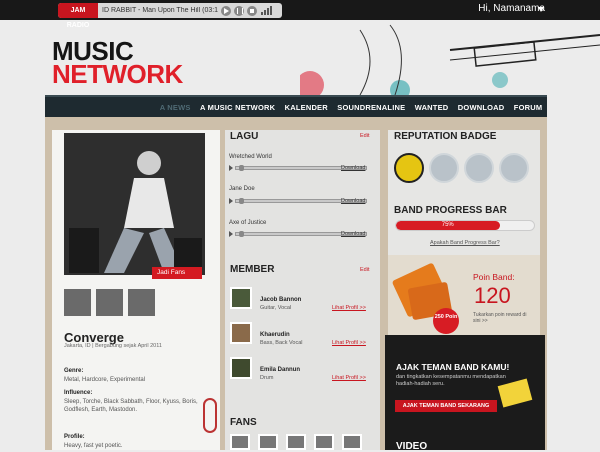 The height and width of the screenshot is (452, 600). What do you see at coordinates (461, 168) in the screenshot?
I see `reputation-badges` at bounding box center [461, 168].